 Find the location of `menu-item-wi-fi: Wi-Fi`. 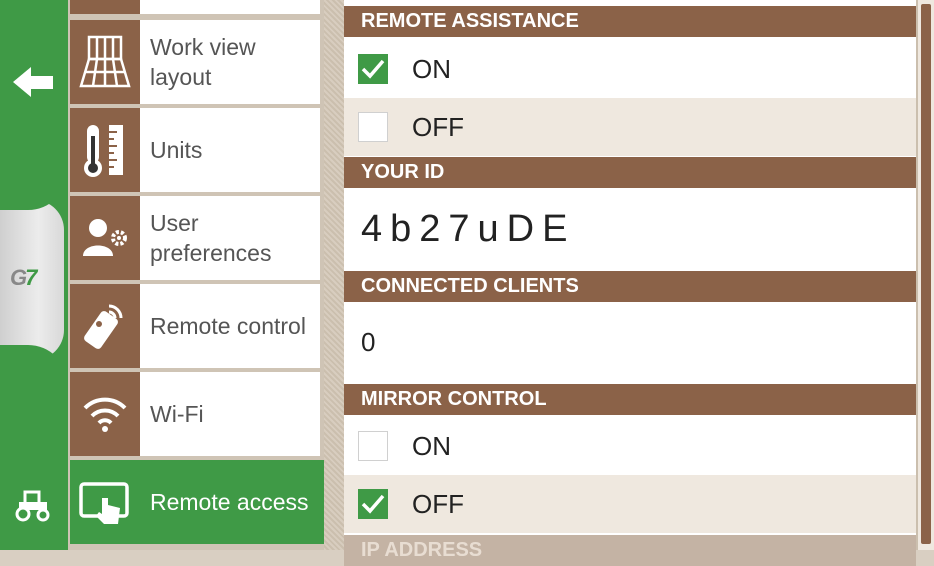

menu-item-wi-fi: Wi-Fi is located at coordinates (195, 414).